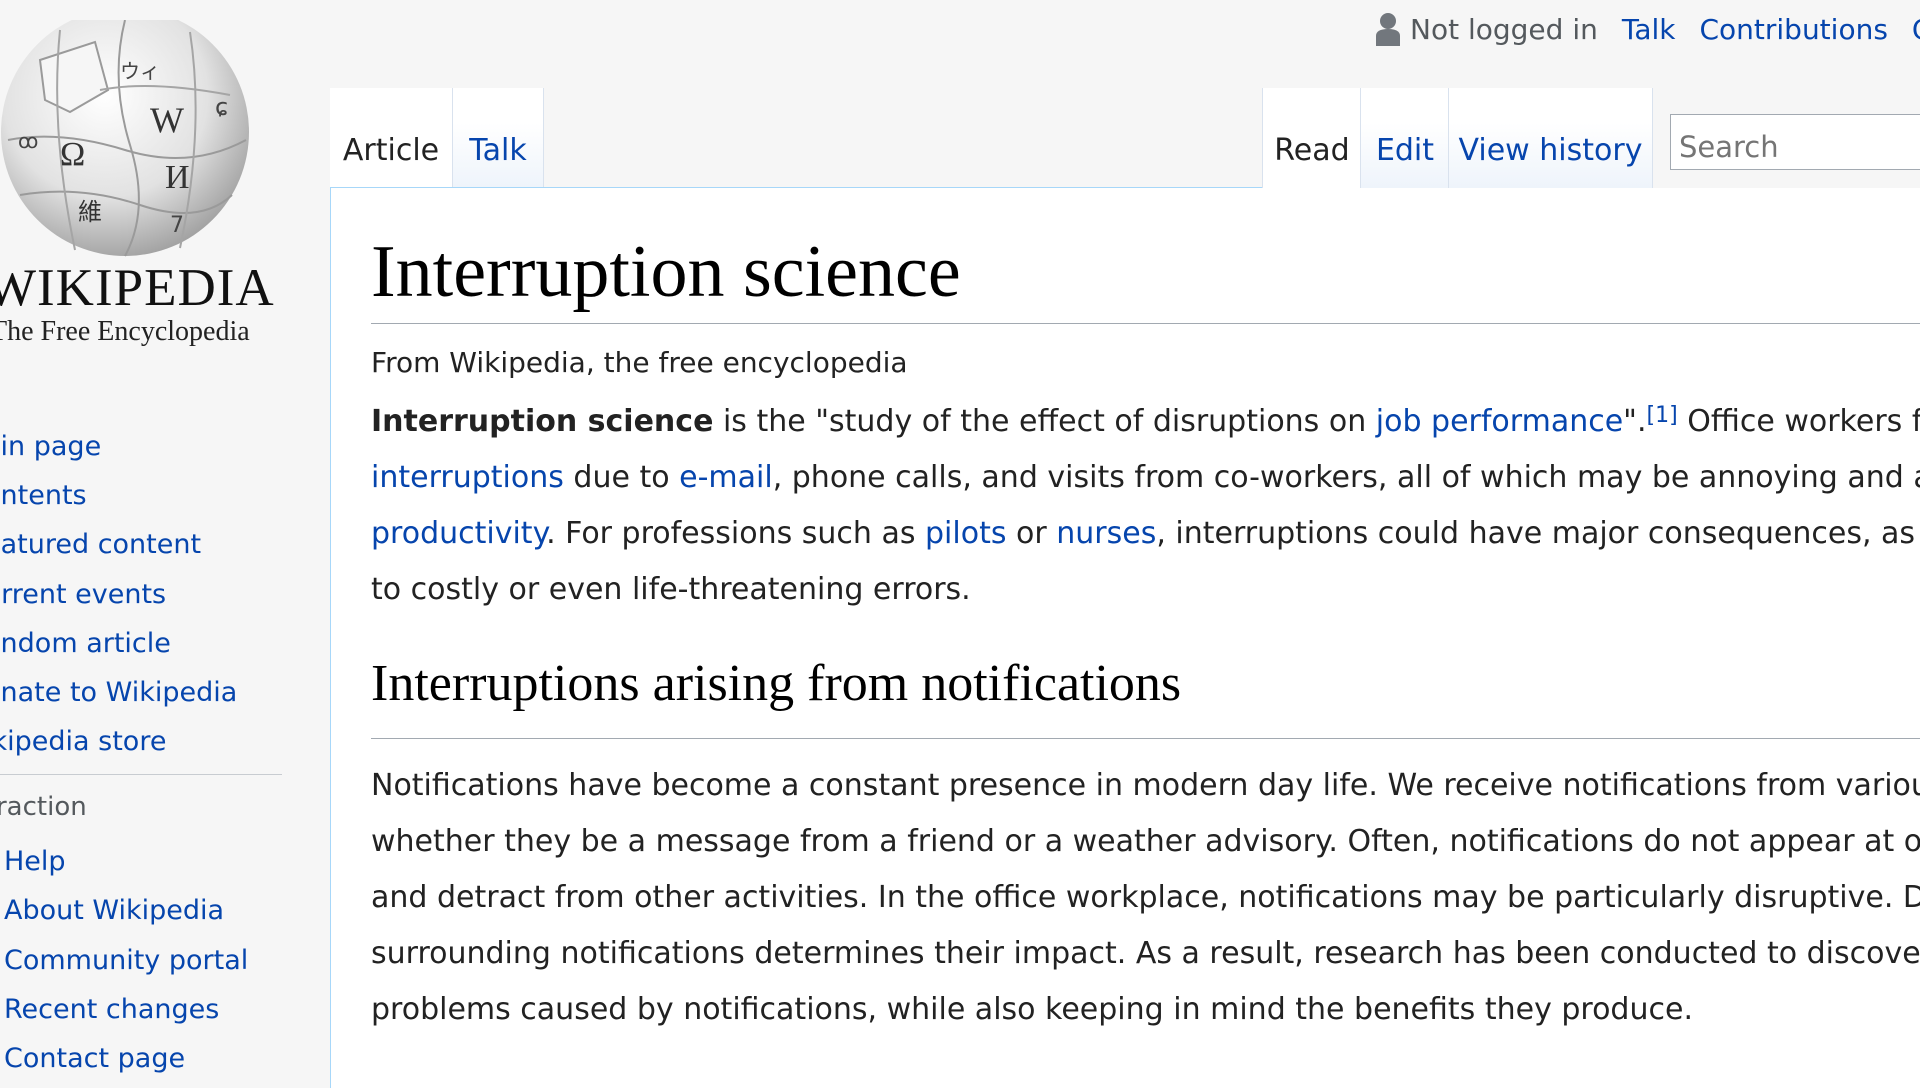  I want to click on link-pilots: pilots, so click(965, 533).